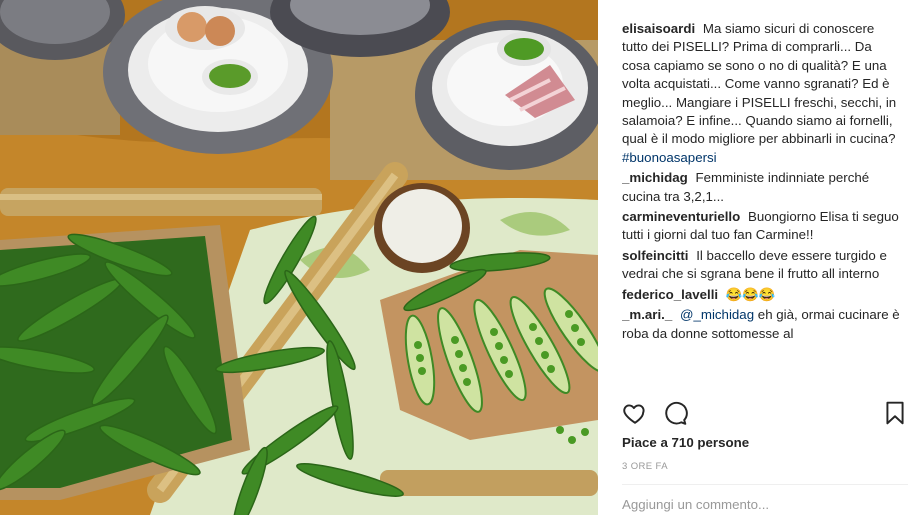  I want to click on likes-count: Piace a 710 persone, so click(685, 442).